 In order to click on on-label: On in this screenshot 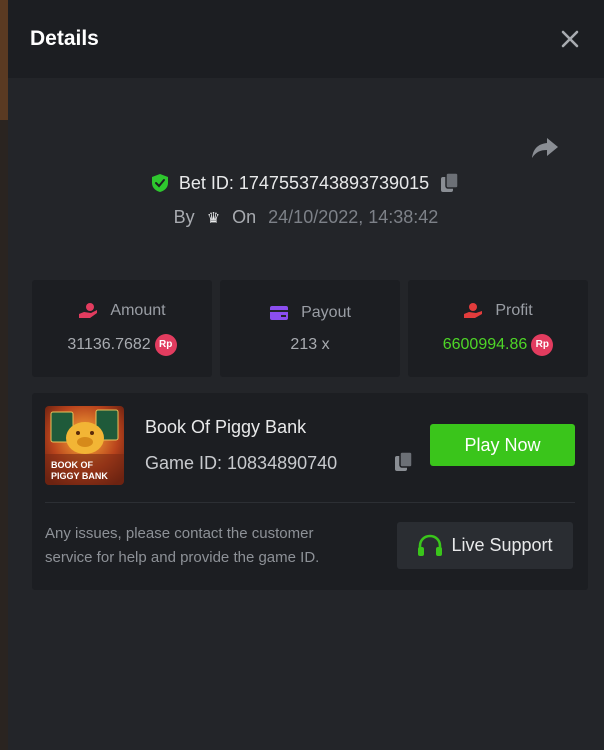, I will do `click(244, 217)`.